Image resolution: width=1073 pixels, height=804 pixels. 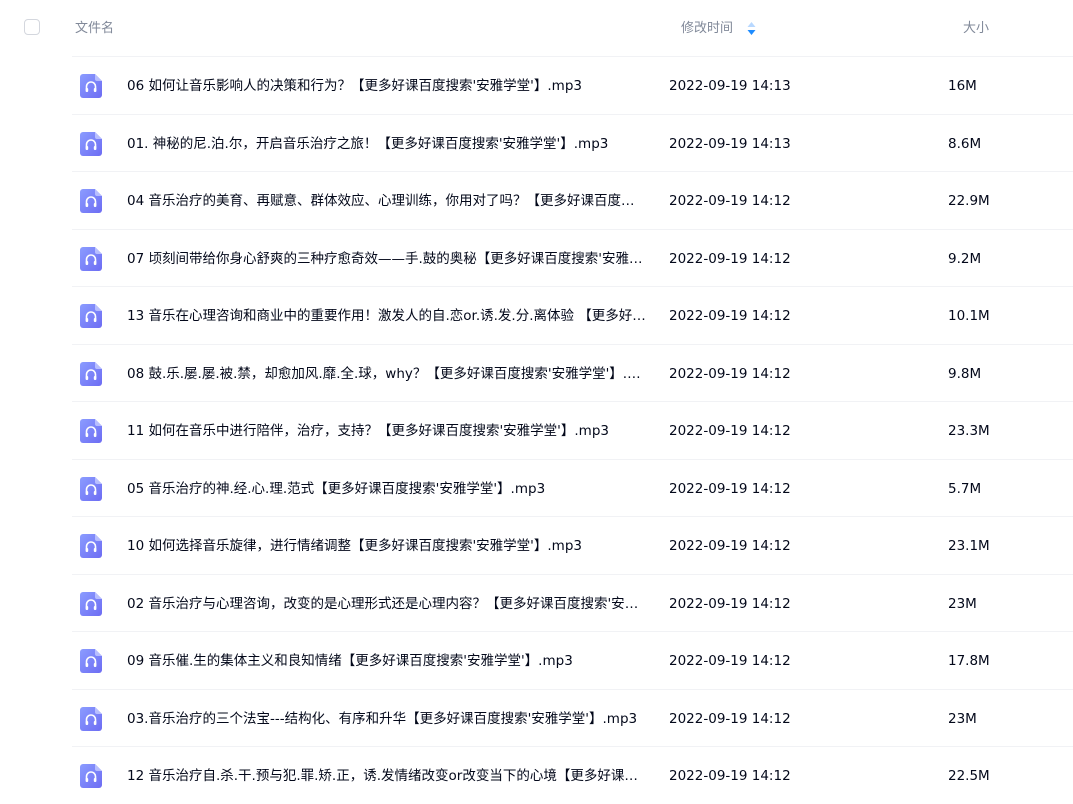 I want to click on file-size: 8.6M, so click(x=965, y=143).